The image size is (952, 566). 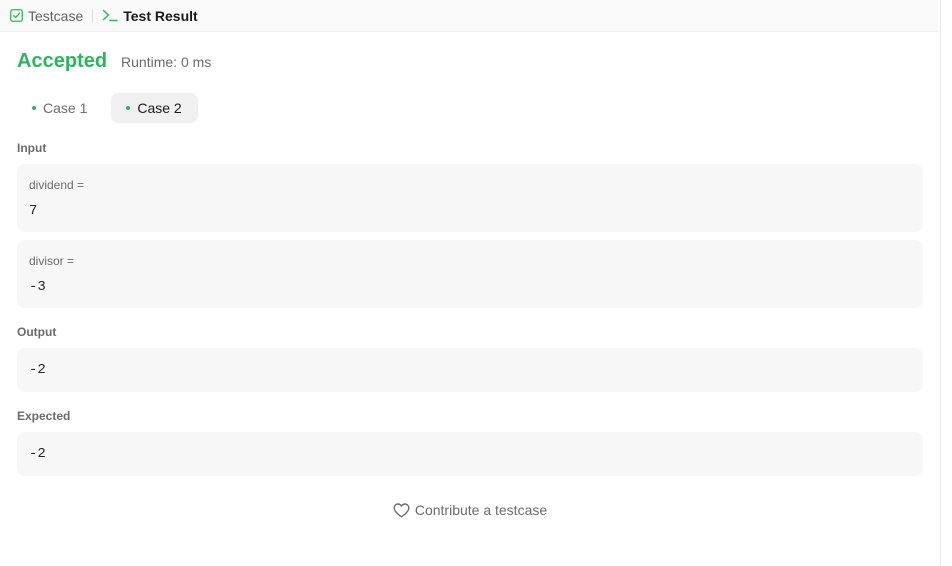 What do you see at coordinates (37, 287) in the screenshot?
I see `param-value: -3` at bounding box center [37, 287].